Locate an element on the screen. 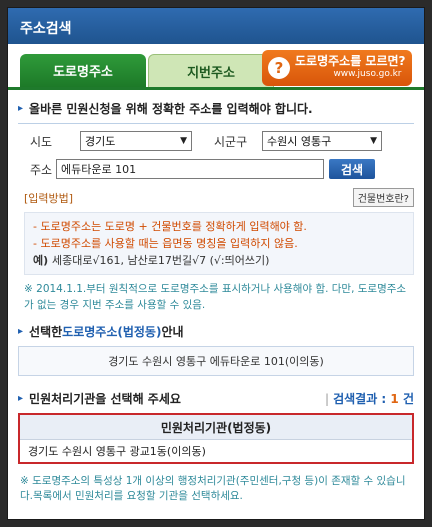  sido-label: 시도 is located at coordinates (41, 141).